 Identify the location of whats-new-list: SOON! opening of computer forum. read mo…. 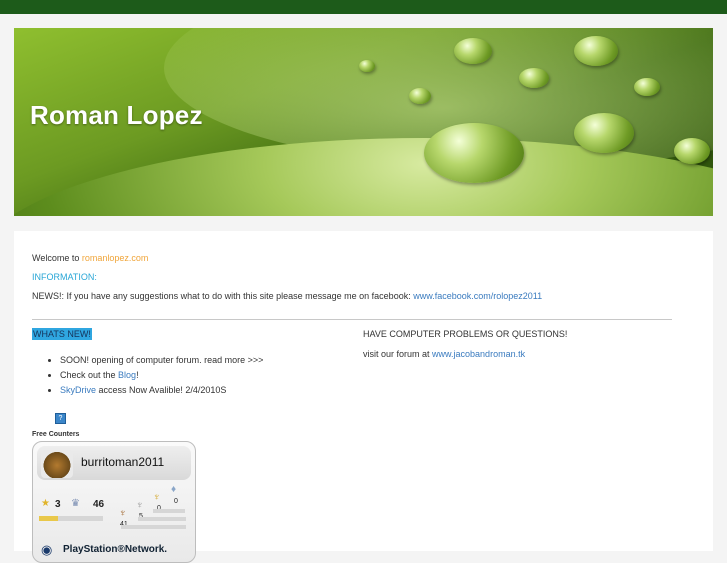
(147, 375).